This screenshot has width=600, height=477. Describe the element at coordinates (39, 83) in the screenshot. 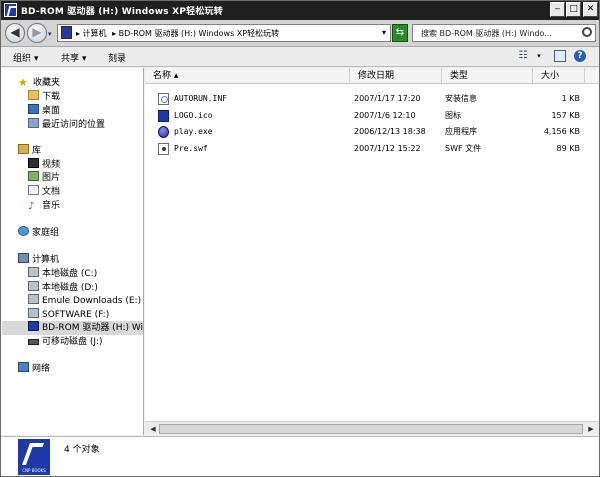

I see `nav-favorites: ★ 收藏夹` at that location.